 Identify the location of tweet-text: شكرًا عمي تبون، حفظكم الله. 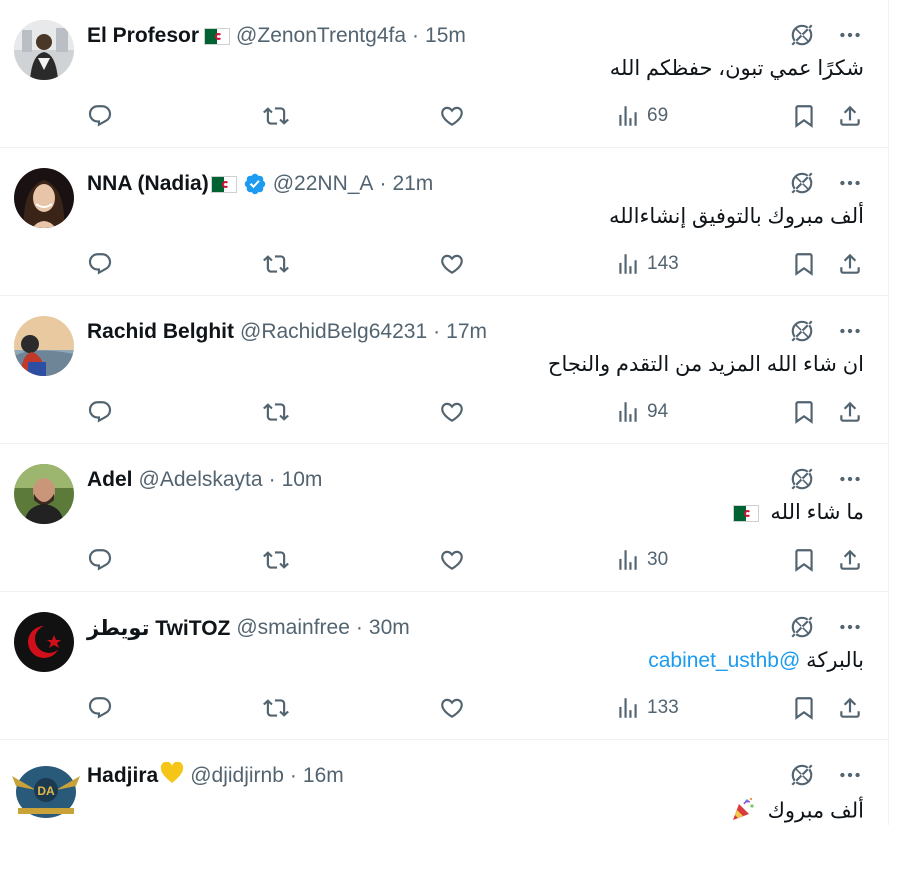
(736, 68).